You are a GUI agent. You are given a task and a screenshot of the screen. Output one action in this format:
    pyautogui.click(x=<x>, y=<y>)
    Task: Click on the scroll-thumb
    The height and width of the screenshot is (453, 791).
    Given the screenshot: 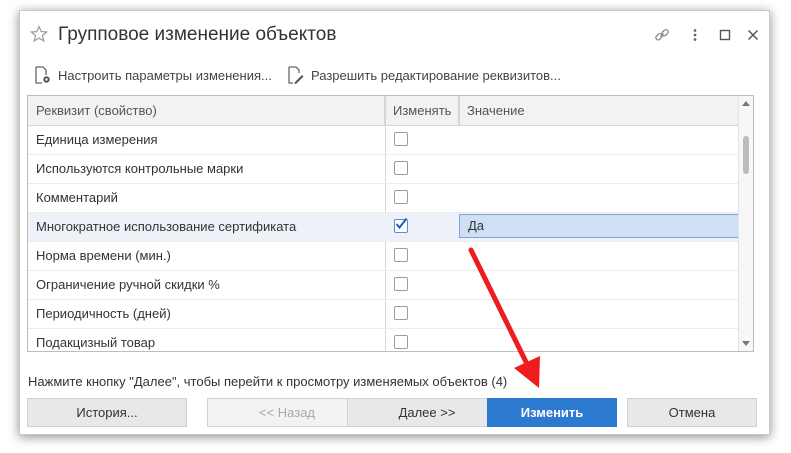 What is the action you would take?
    pyautogui.click(x=746, y=155)
    